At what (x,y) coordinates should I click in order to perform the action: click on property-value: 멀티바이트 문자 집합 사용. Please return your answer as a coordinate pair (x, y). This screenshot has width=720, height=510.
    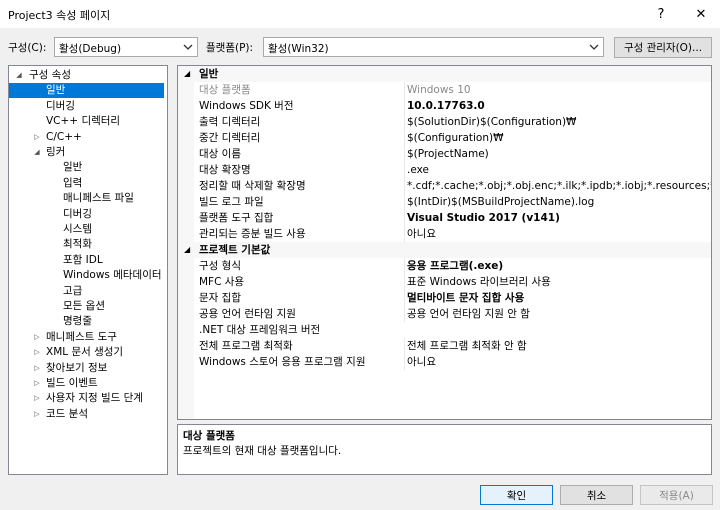
    Looking at the image, I should click on (557, 298).